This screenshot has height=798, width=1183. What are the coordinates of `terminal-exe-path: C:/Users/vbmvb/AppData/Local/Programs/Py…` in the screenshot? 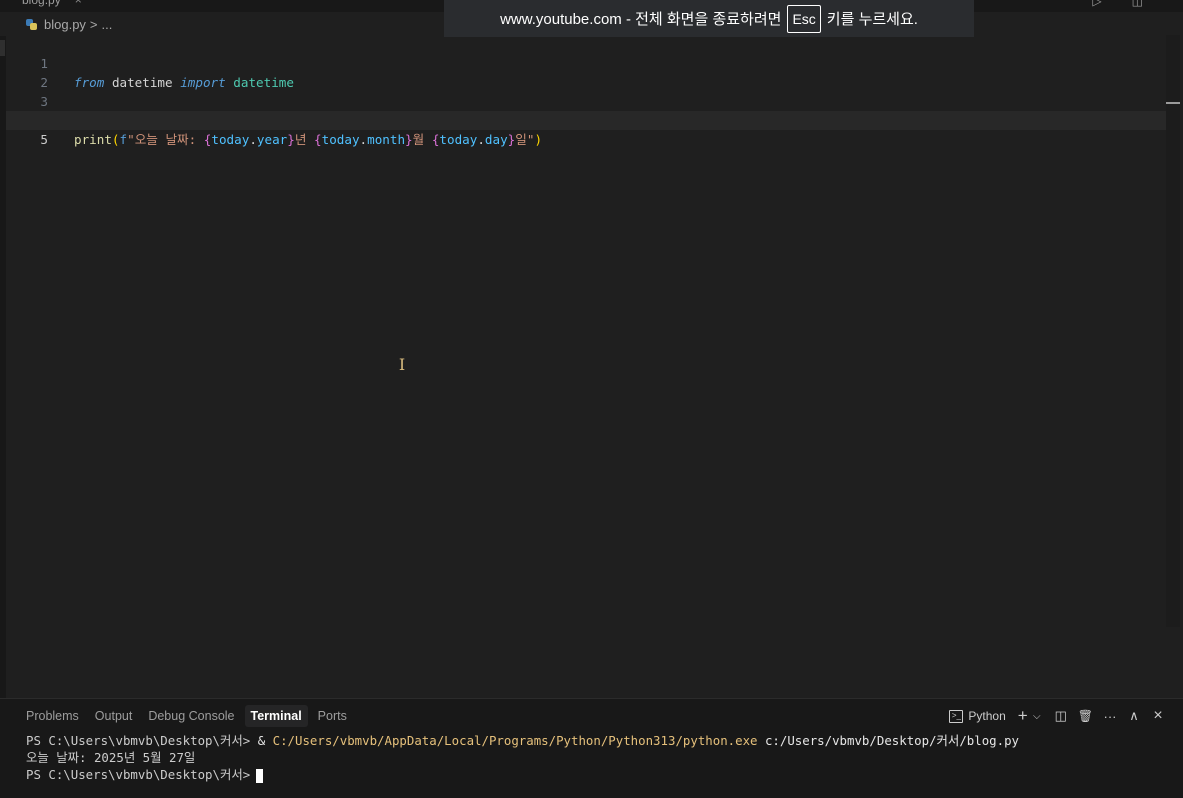 It's located at (515, 740).